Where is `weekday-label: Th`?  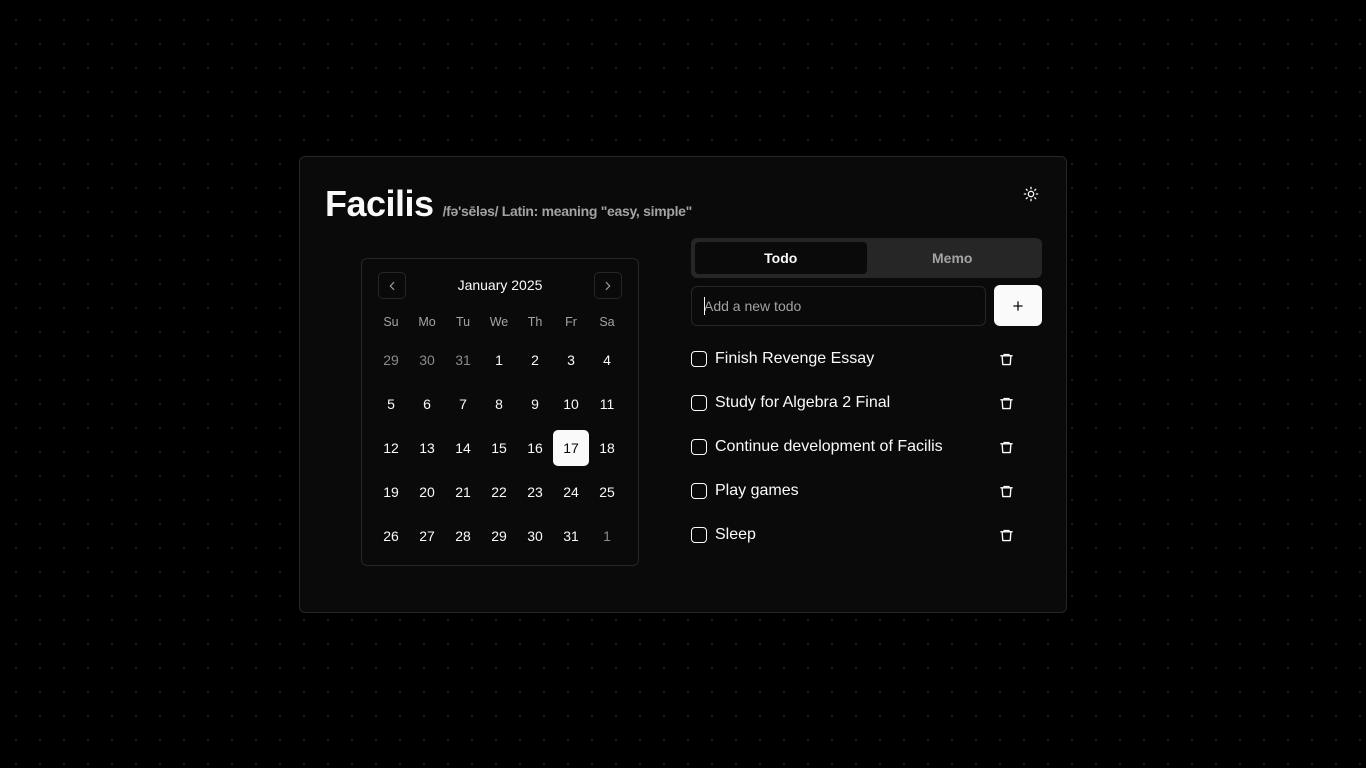 weekday-label: Th is located at coordinates (535, 322).